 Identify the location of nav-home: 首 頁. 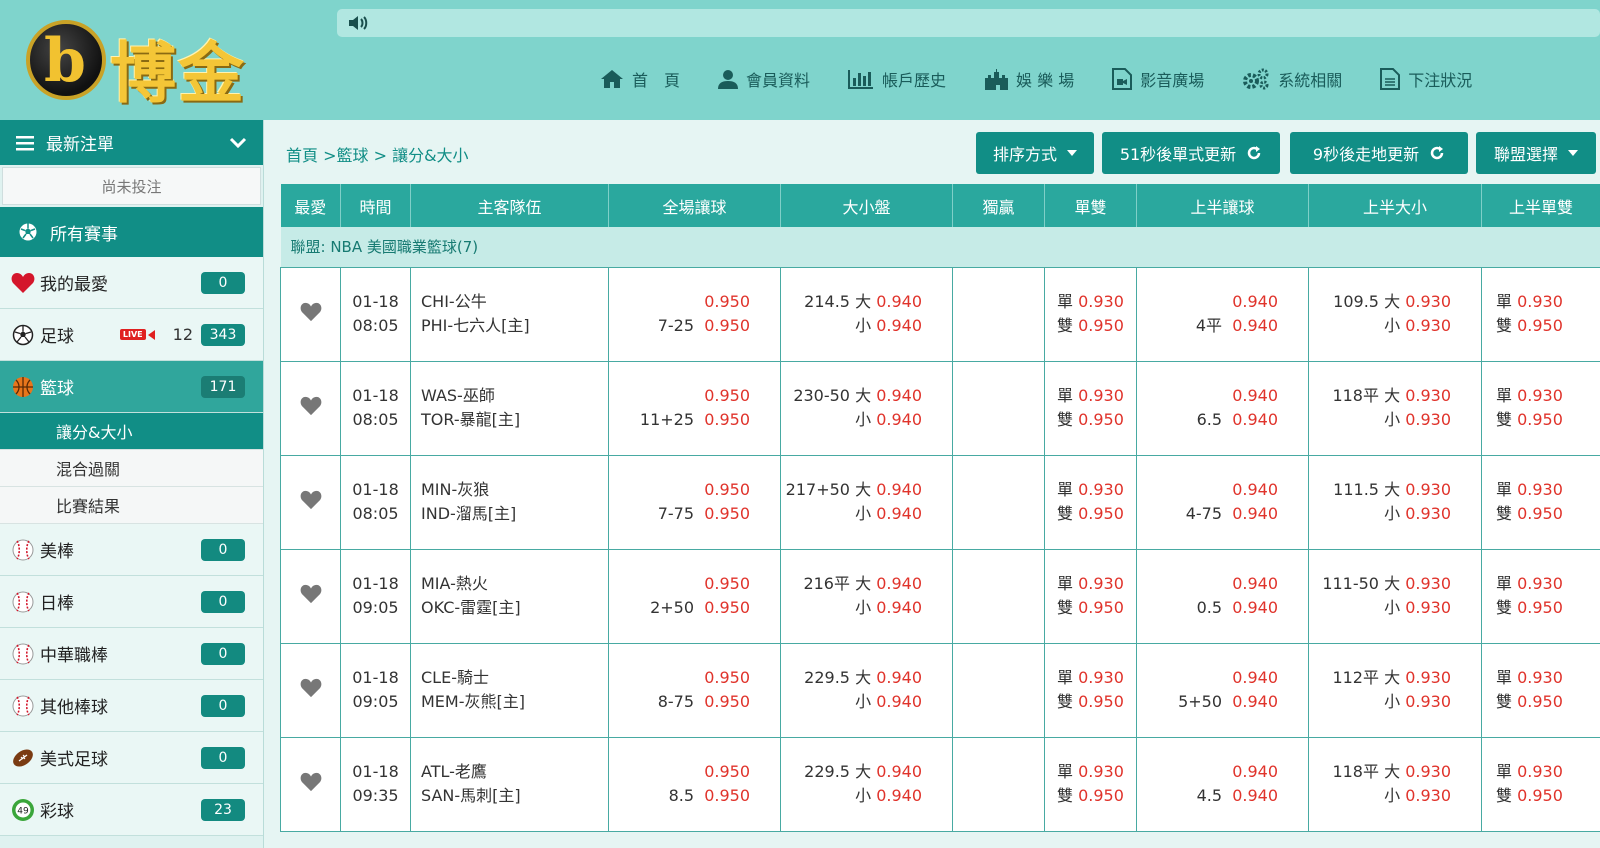
(640, 79).